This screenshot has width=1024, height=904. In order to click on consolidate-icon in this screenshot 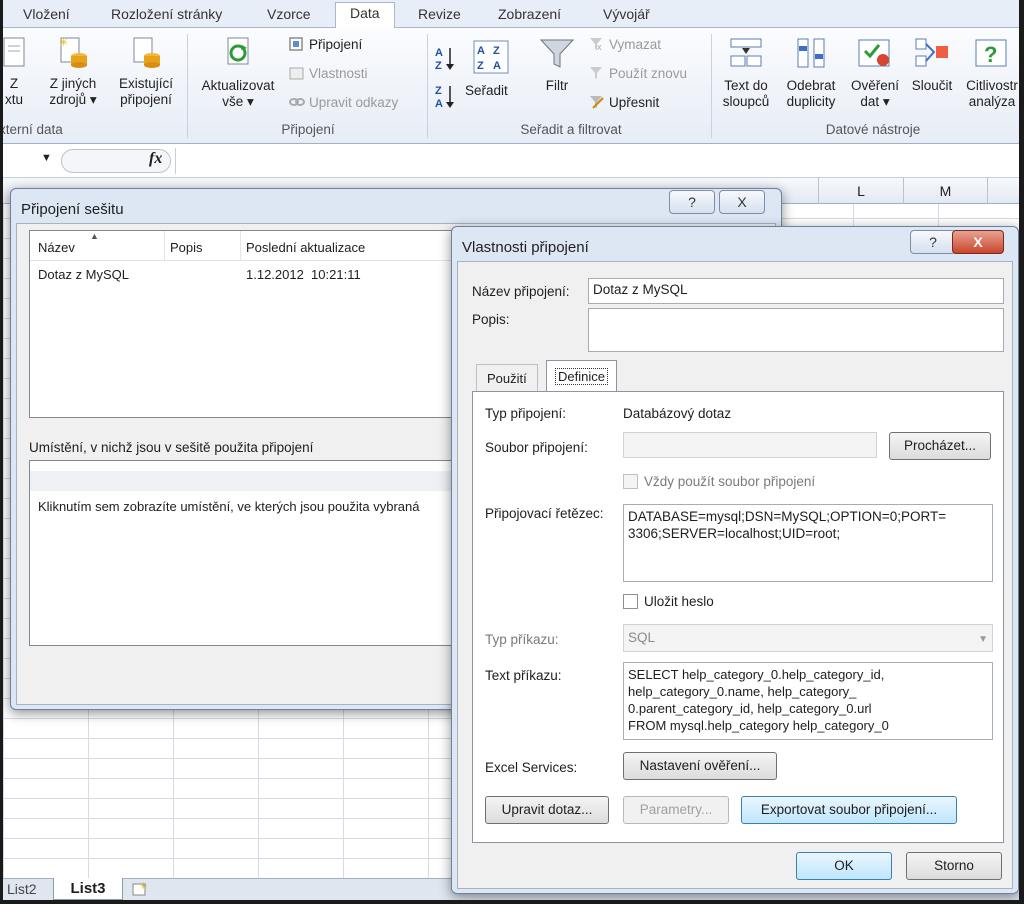, I will do `click(931, 52)`.